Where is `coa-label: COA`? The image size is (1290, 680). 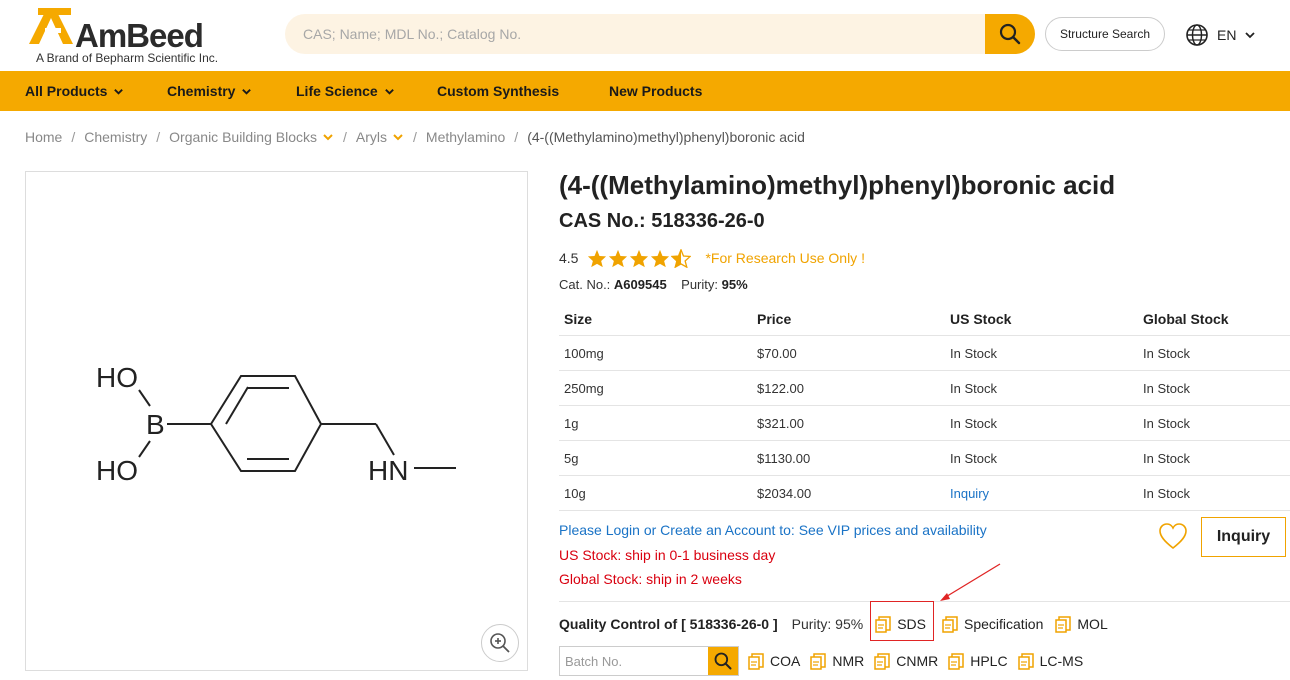
coa-label: COA is located at coordinates (785, 661).